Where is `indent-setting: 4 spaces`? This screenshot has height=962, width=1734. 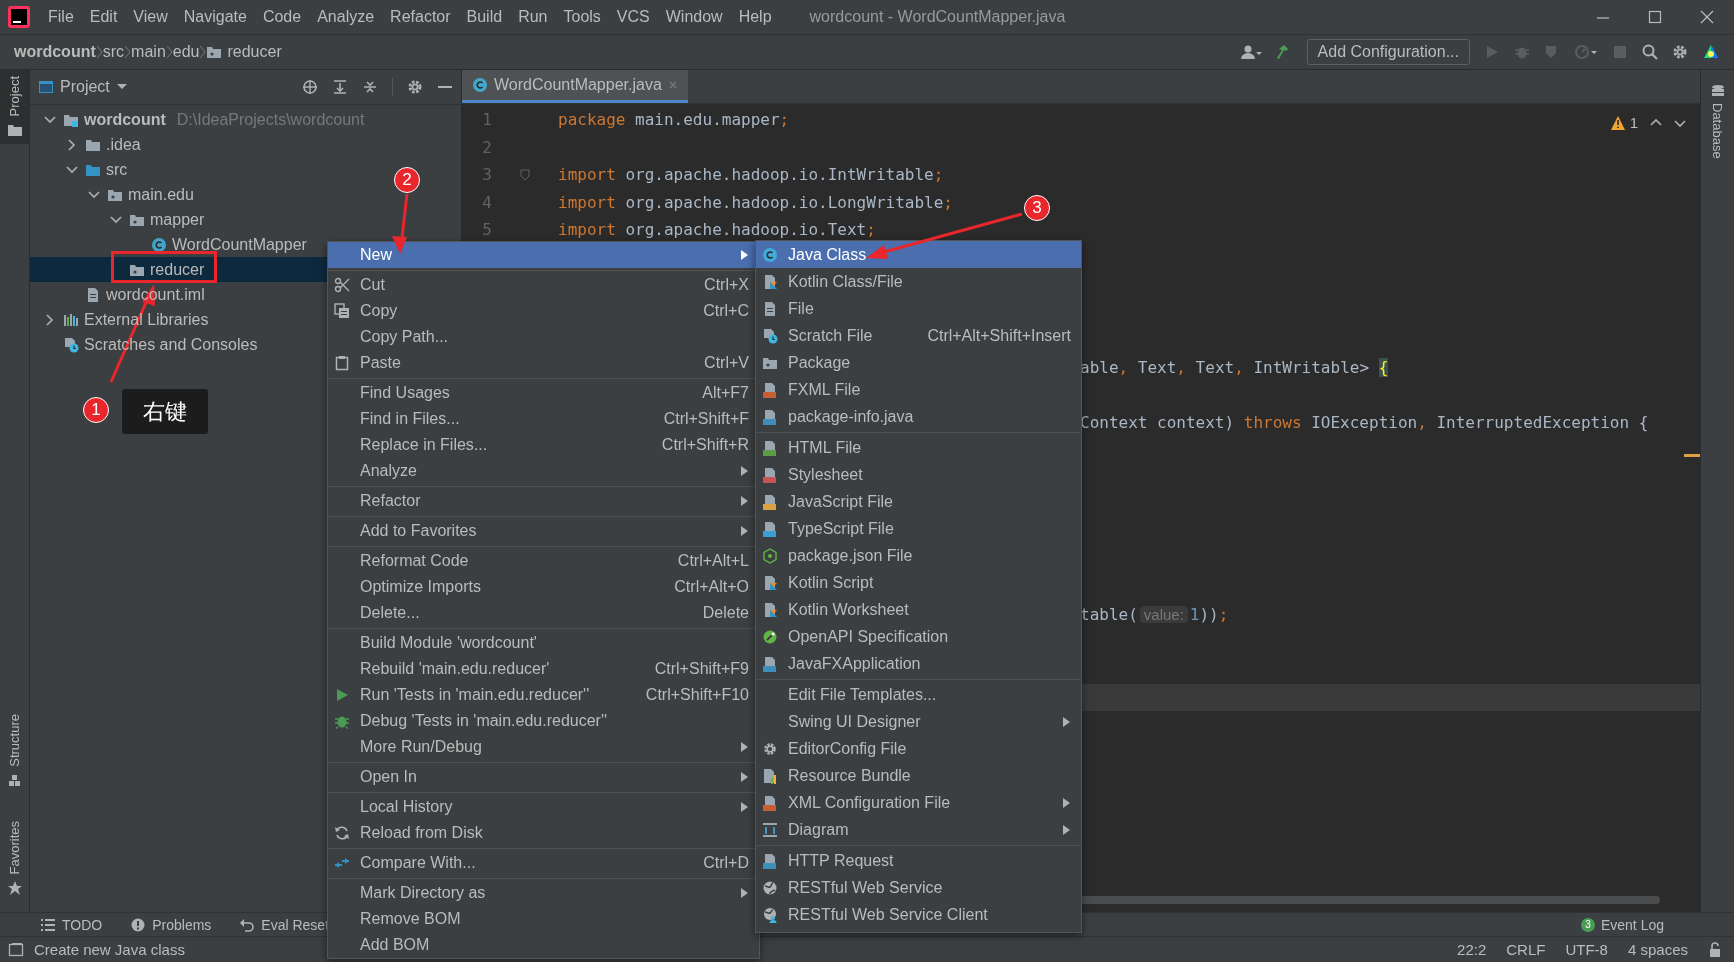
indent-setting: 4 spaces is located at coordinates (1657, 949).